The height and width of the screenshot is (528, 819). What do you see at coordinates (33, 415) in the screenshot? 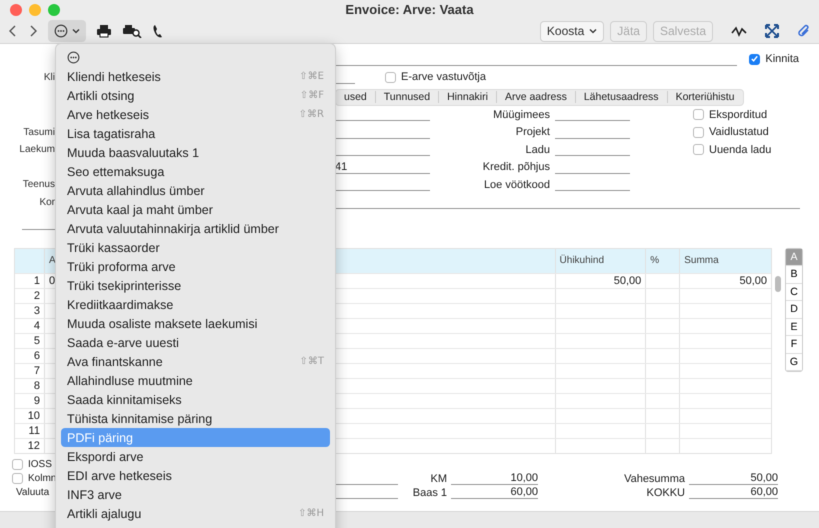
I see `row-number: 10` at bounding box center [33, 415].